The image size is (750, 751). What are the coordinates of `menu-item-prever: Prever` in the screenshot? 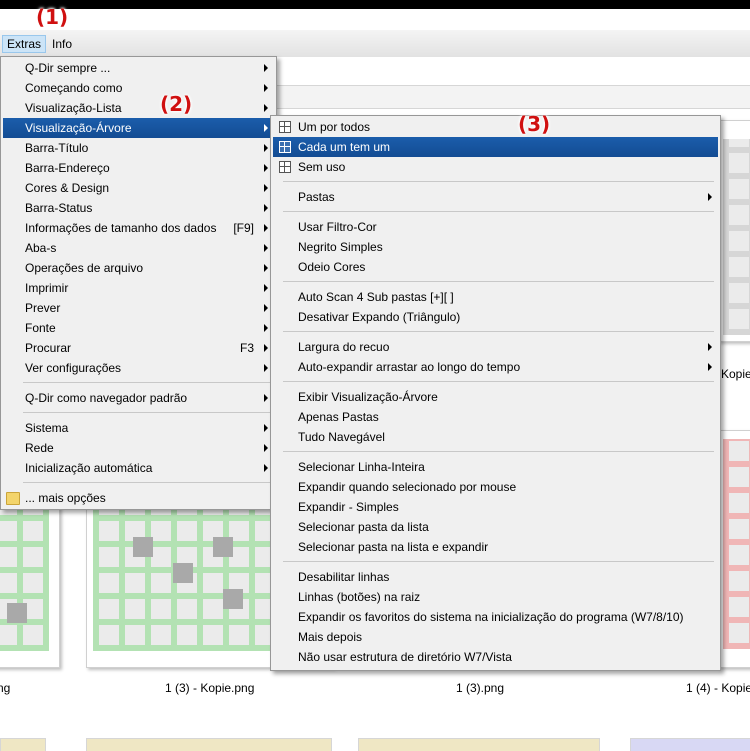 It's located at (138, 308).